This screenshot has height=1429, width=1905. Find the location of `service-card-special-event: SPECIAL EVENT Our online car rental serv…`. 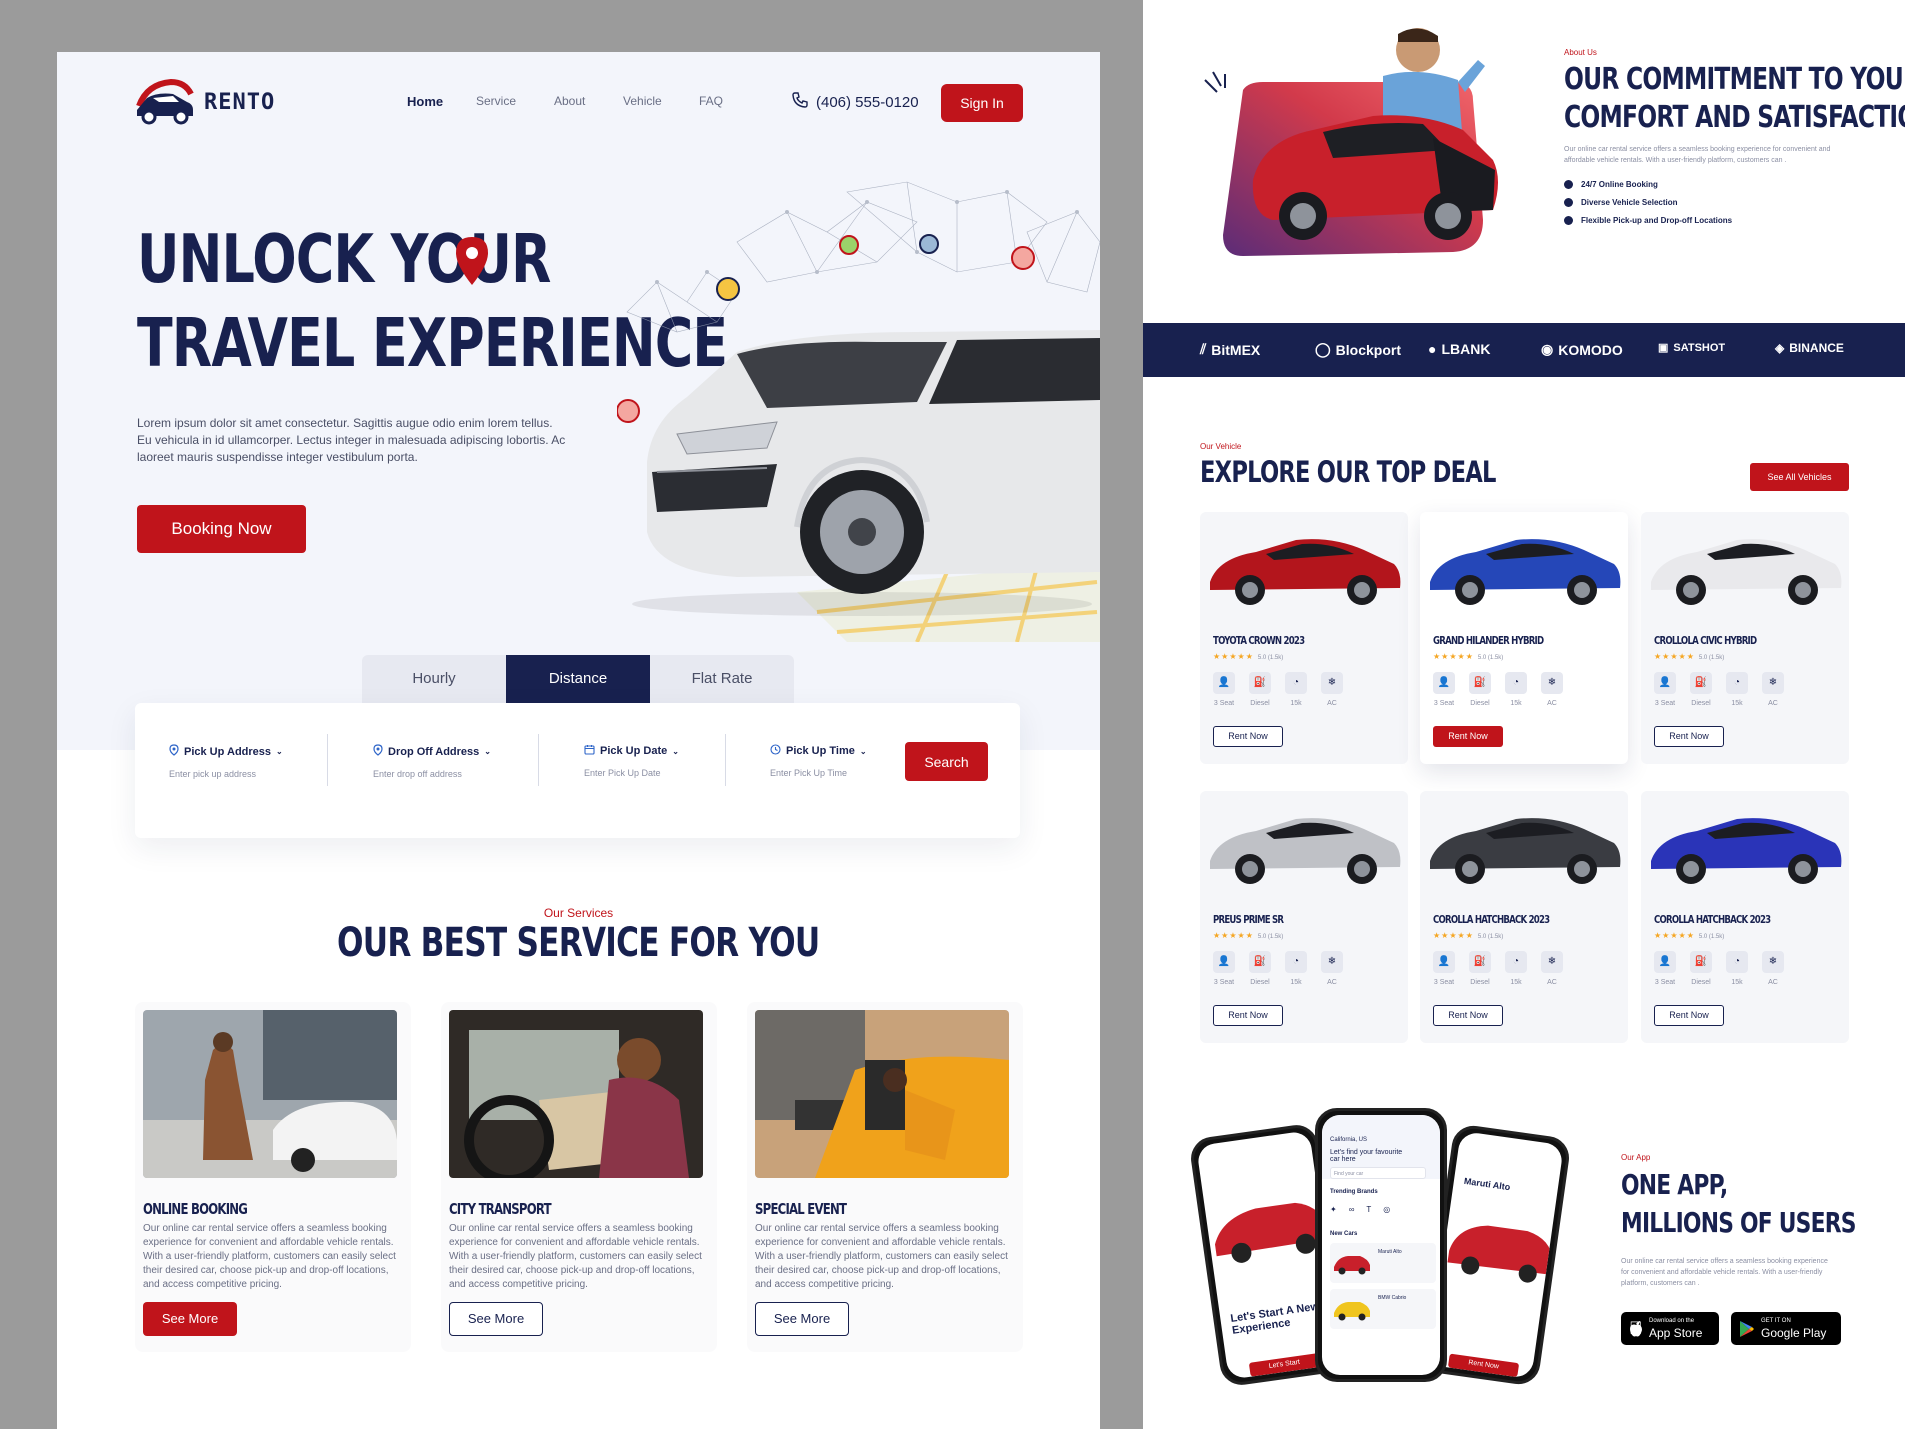

service-card-special-event: SPECIAL EVENT Our online car rental serv… is located at coordinates (885, 1177).